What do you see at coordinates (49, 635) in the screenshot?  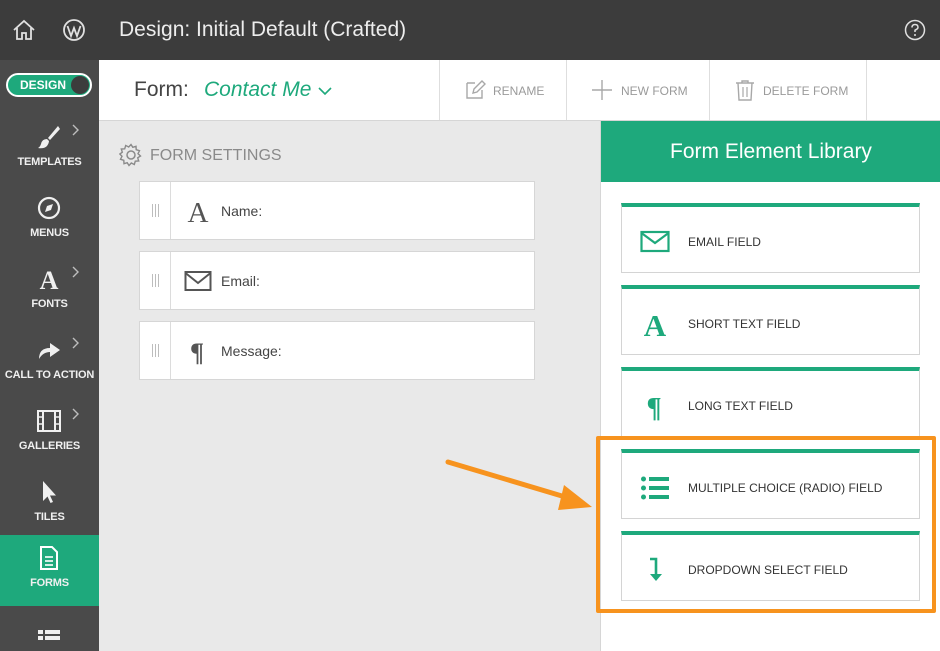 I see `list-icon` at bounding box center [49, 635].